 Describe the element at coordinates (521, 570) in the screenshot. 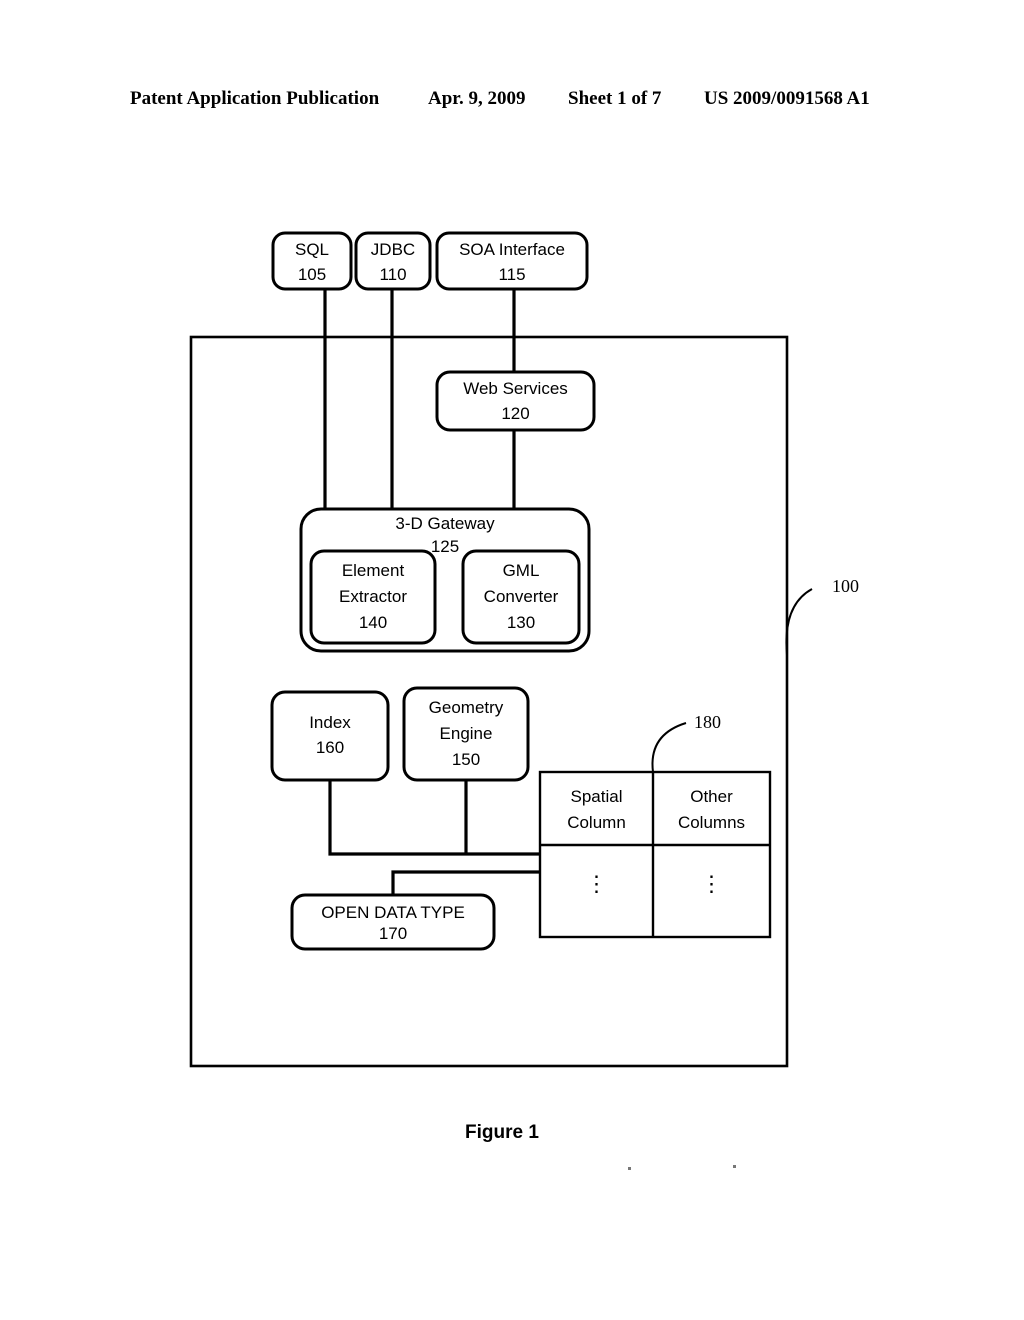

I see `label-gml-converter-line1: GML` at that location.